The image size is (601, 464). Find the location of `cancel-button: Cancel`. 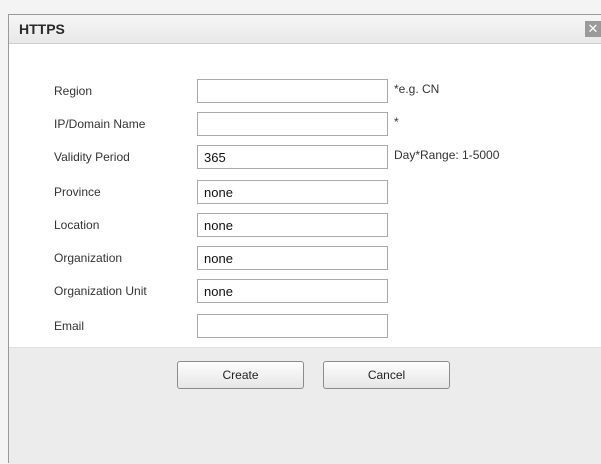

cancel-button: Cancel is located at coordinates (386, 375).